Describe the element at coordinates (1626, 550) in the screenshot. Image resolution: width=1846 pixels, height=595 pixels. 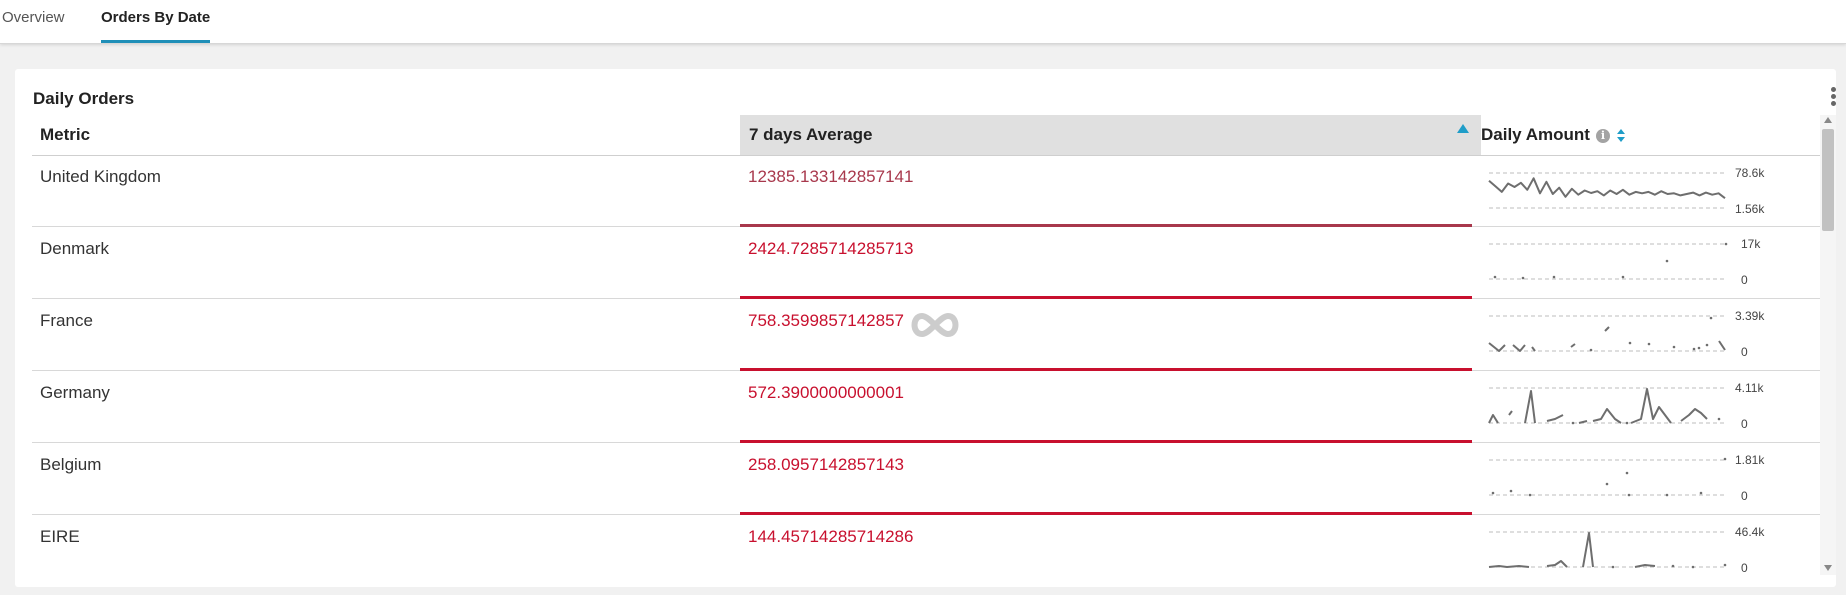
I see `sparkline-chart: 46.4k 0` at that location.